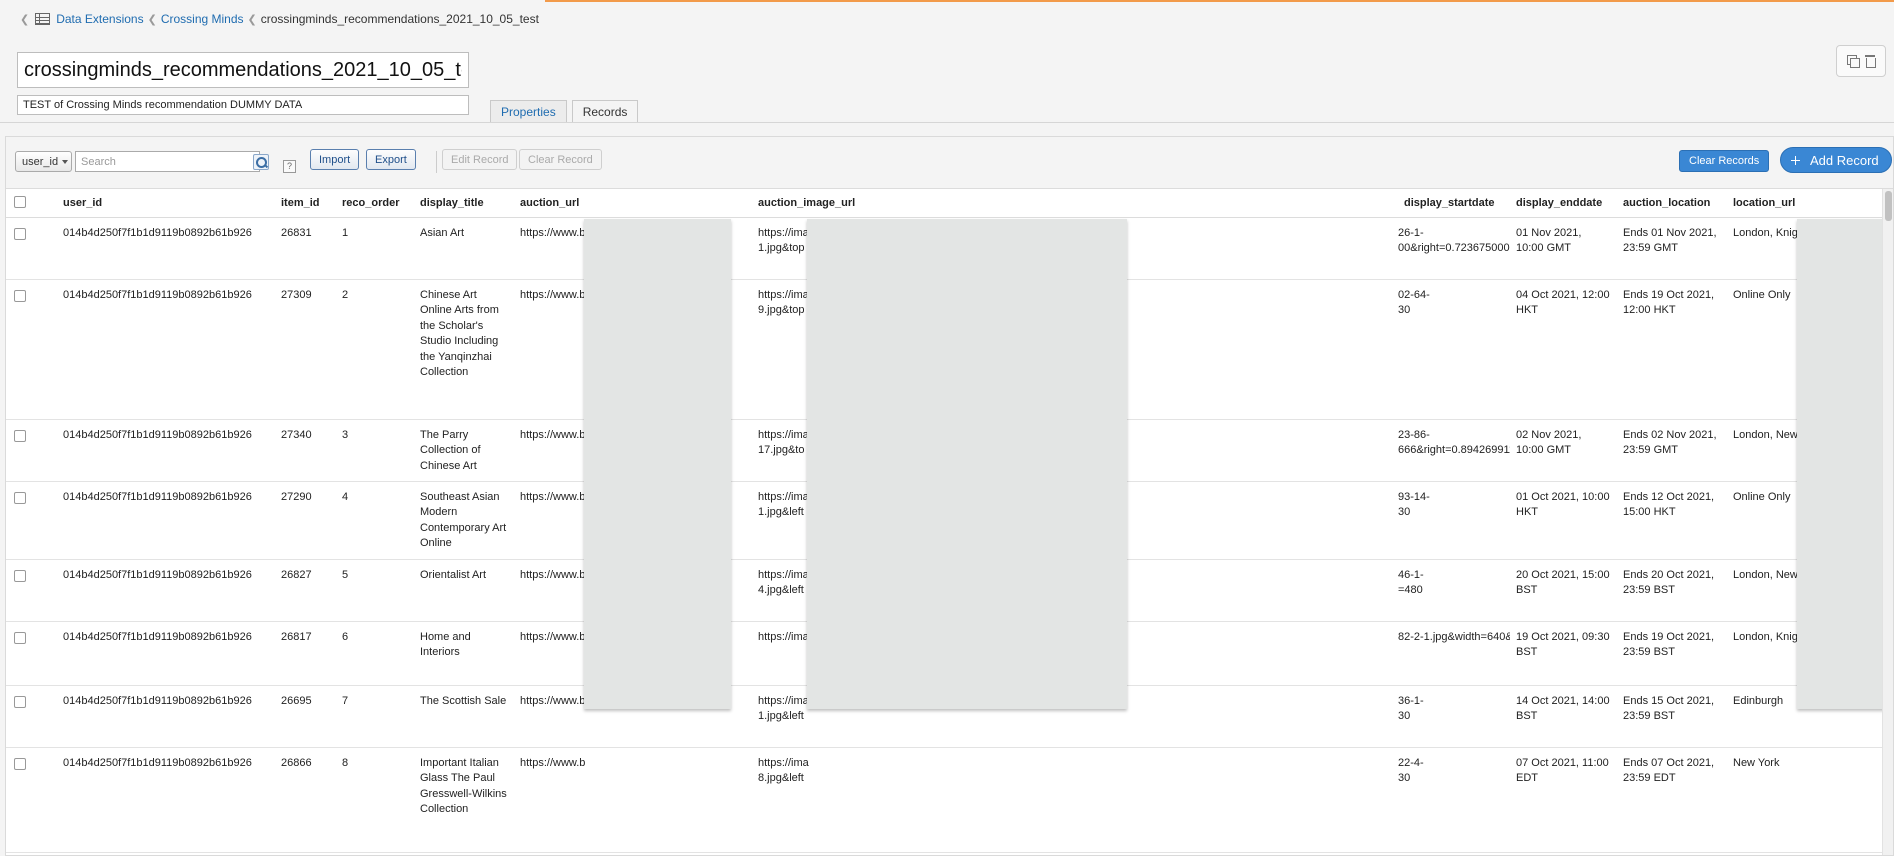  Describe the element at coordinates (605, 111) in the screenshot. I see `tab-records: Records` at that location.